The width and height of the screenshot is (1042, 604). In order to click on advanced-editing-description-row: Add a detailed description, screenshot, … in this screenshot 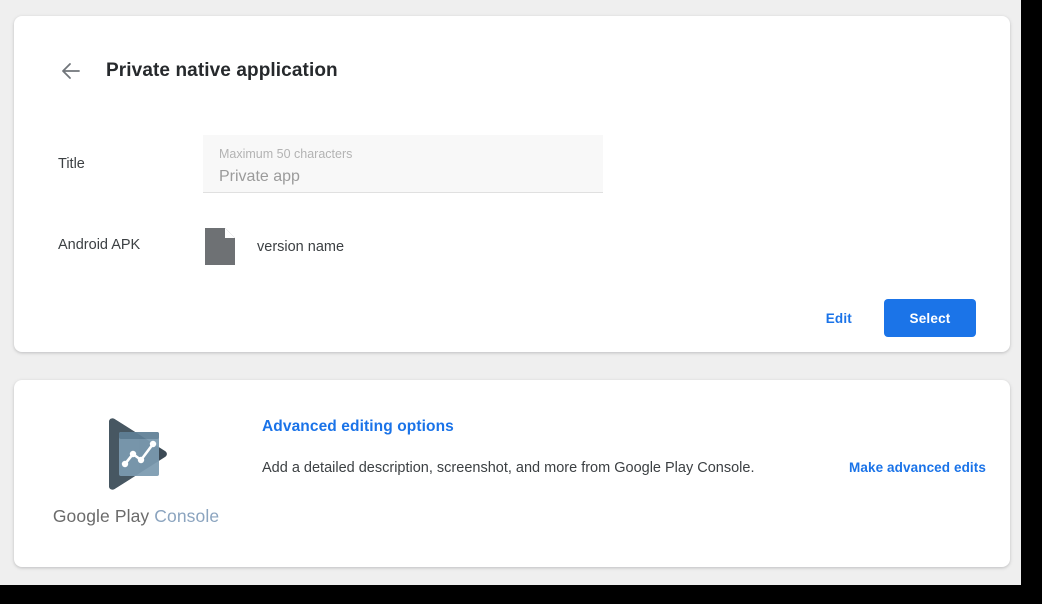, I will do `click(624, 468)`.